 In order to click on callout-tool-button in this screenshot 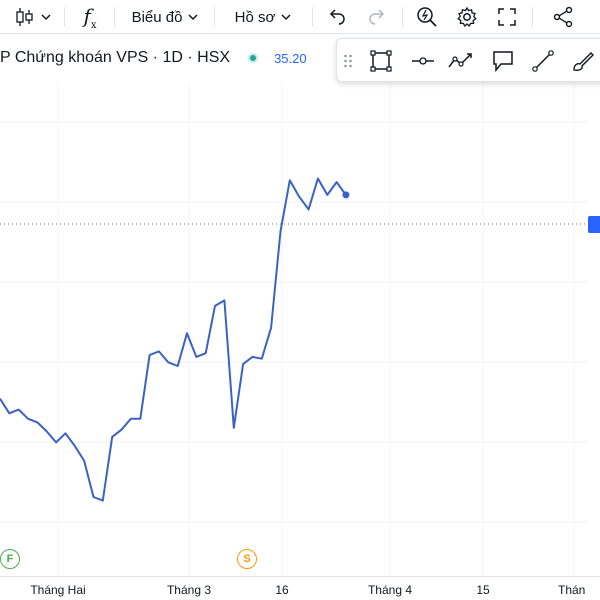, I will do `click(503, 61)`.